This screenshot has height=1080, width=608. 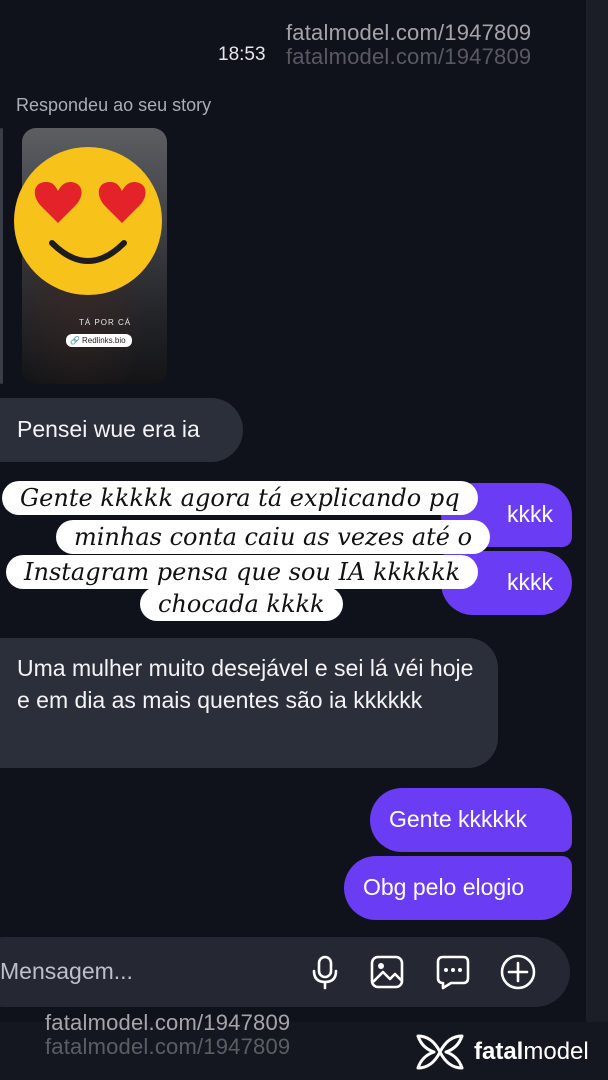 What do you see at coordinates (273, 537) in the screenshot?
I see `overlay-caption-line: minhas conta caiu as vezes até o` at bounding box center [273, 537].